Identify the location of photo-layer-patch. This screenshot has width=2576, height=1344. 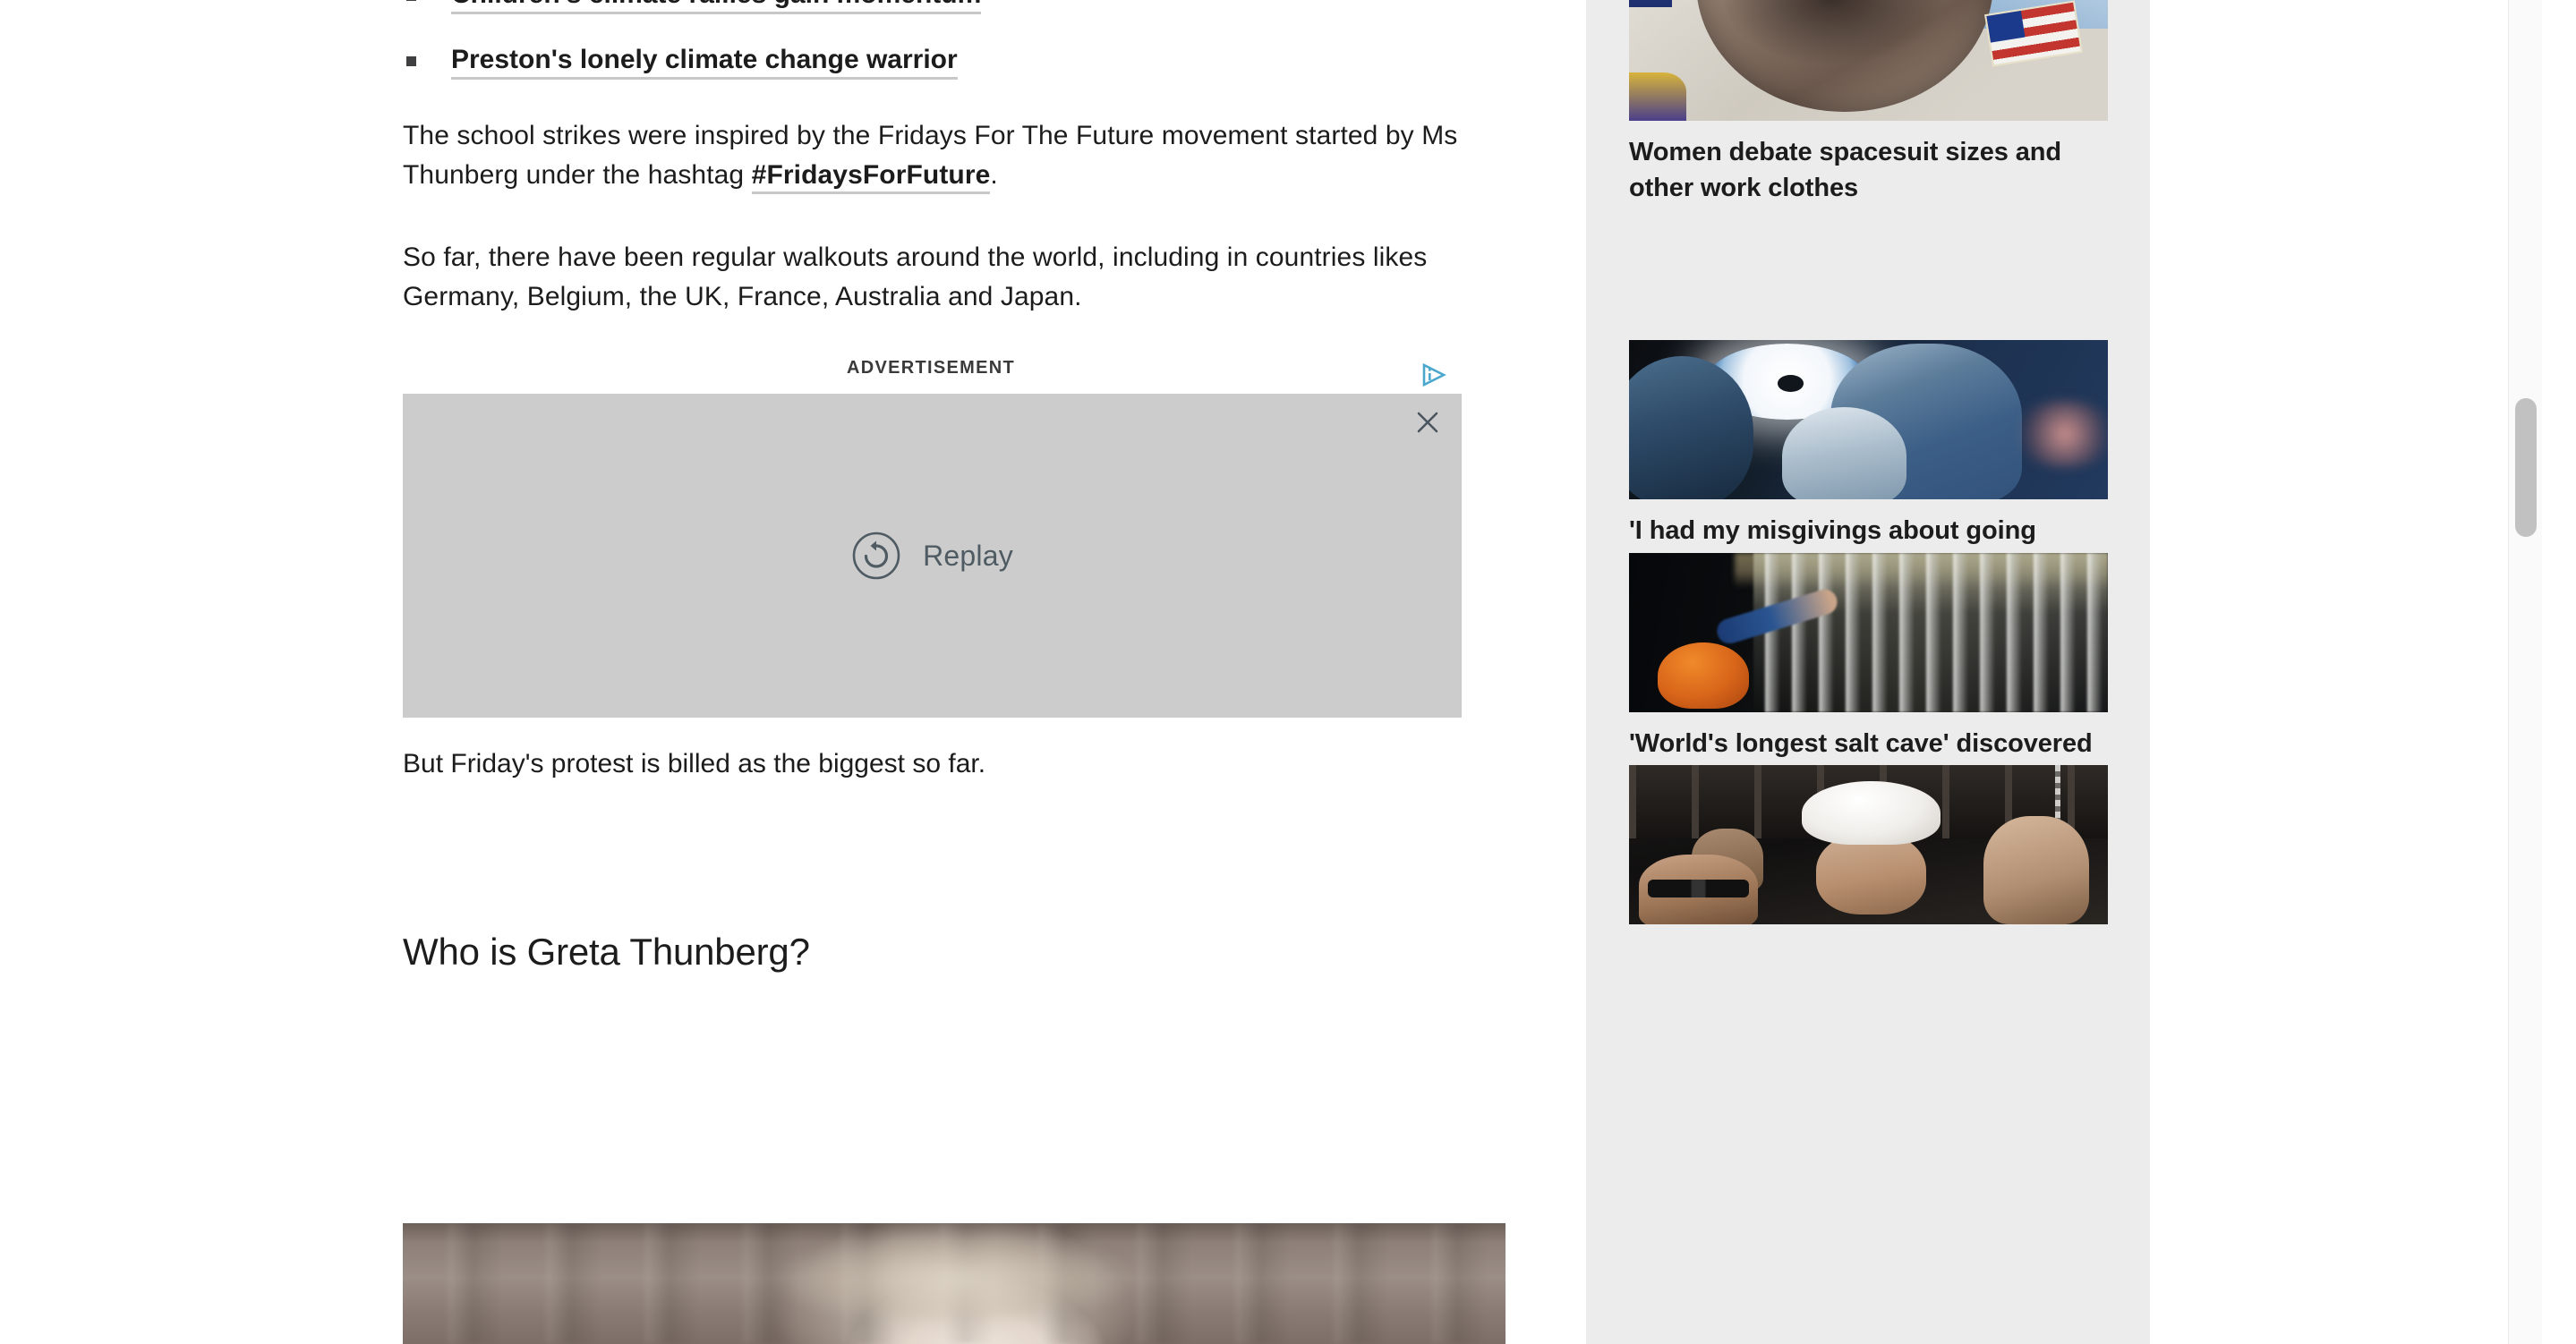
(1651, 3).